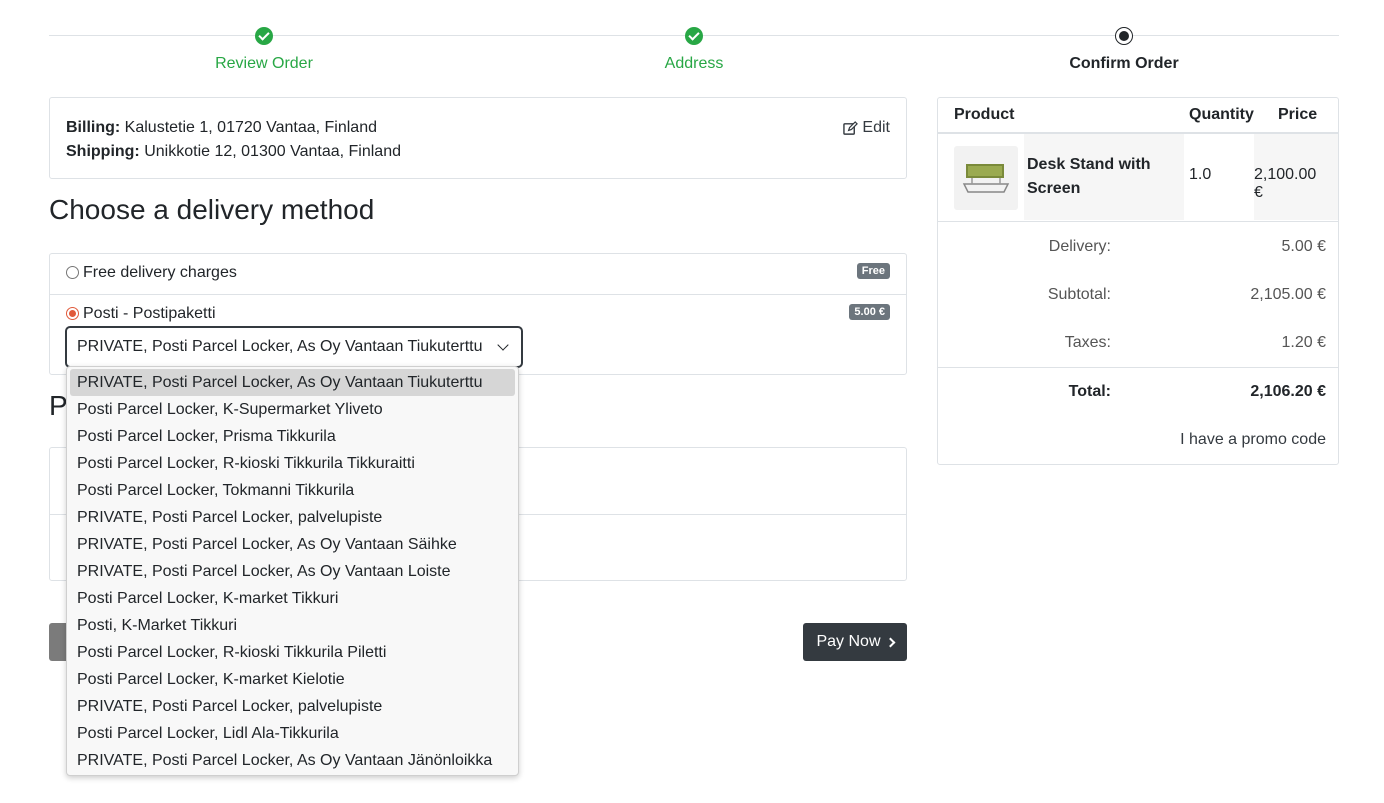 Image resolution: width=1384 pixels, height=803 pixels. I want to click on checkout-progress: Review Order Address Confirm Order, so click(694, 45).